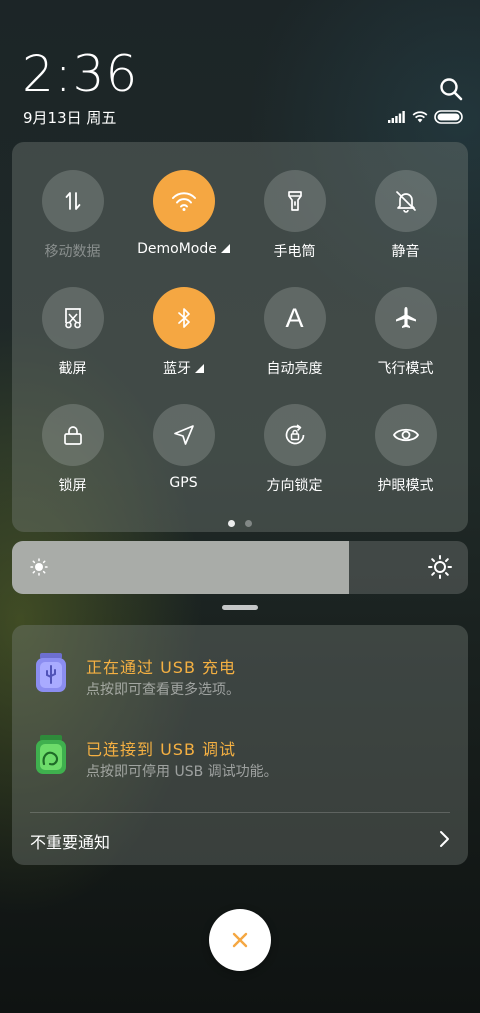 The image size is (480, 1013). I want to click on status-icons, so click(426, 117).